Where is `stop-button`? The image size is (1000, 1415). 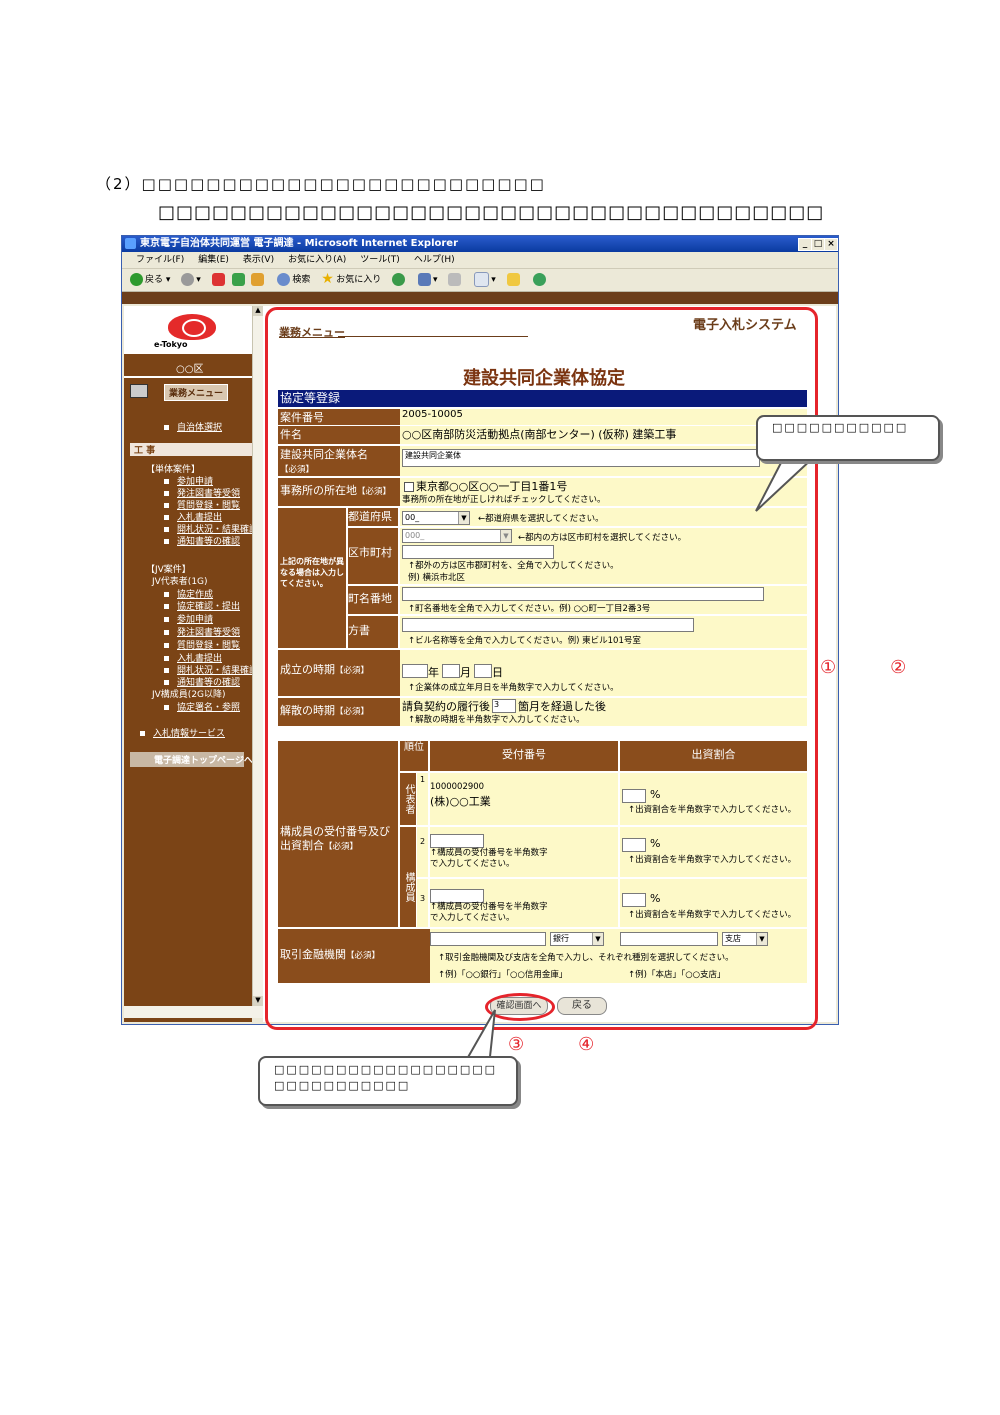 stop-button is located at coordinates (219, 280).